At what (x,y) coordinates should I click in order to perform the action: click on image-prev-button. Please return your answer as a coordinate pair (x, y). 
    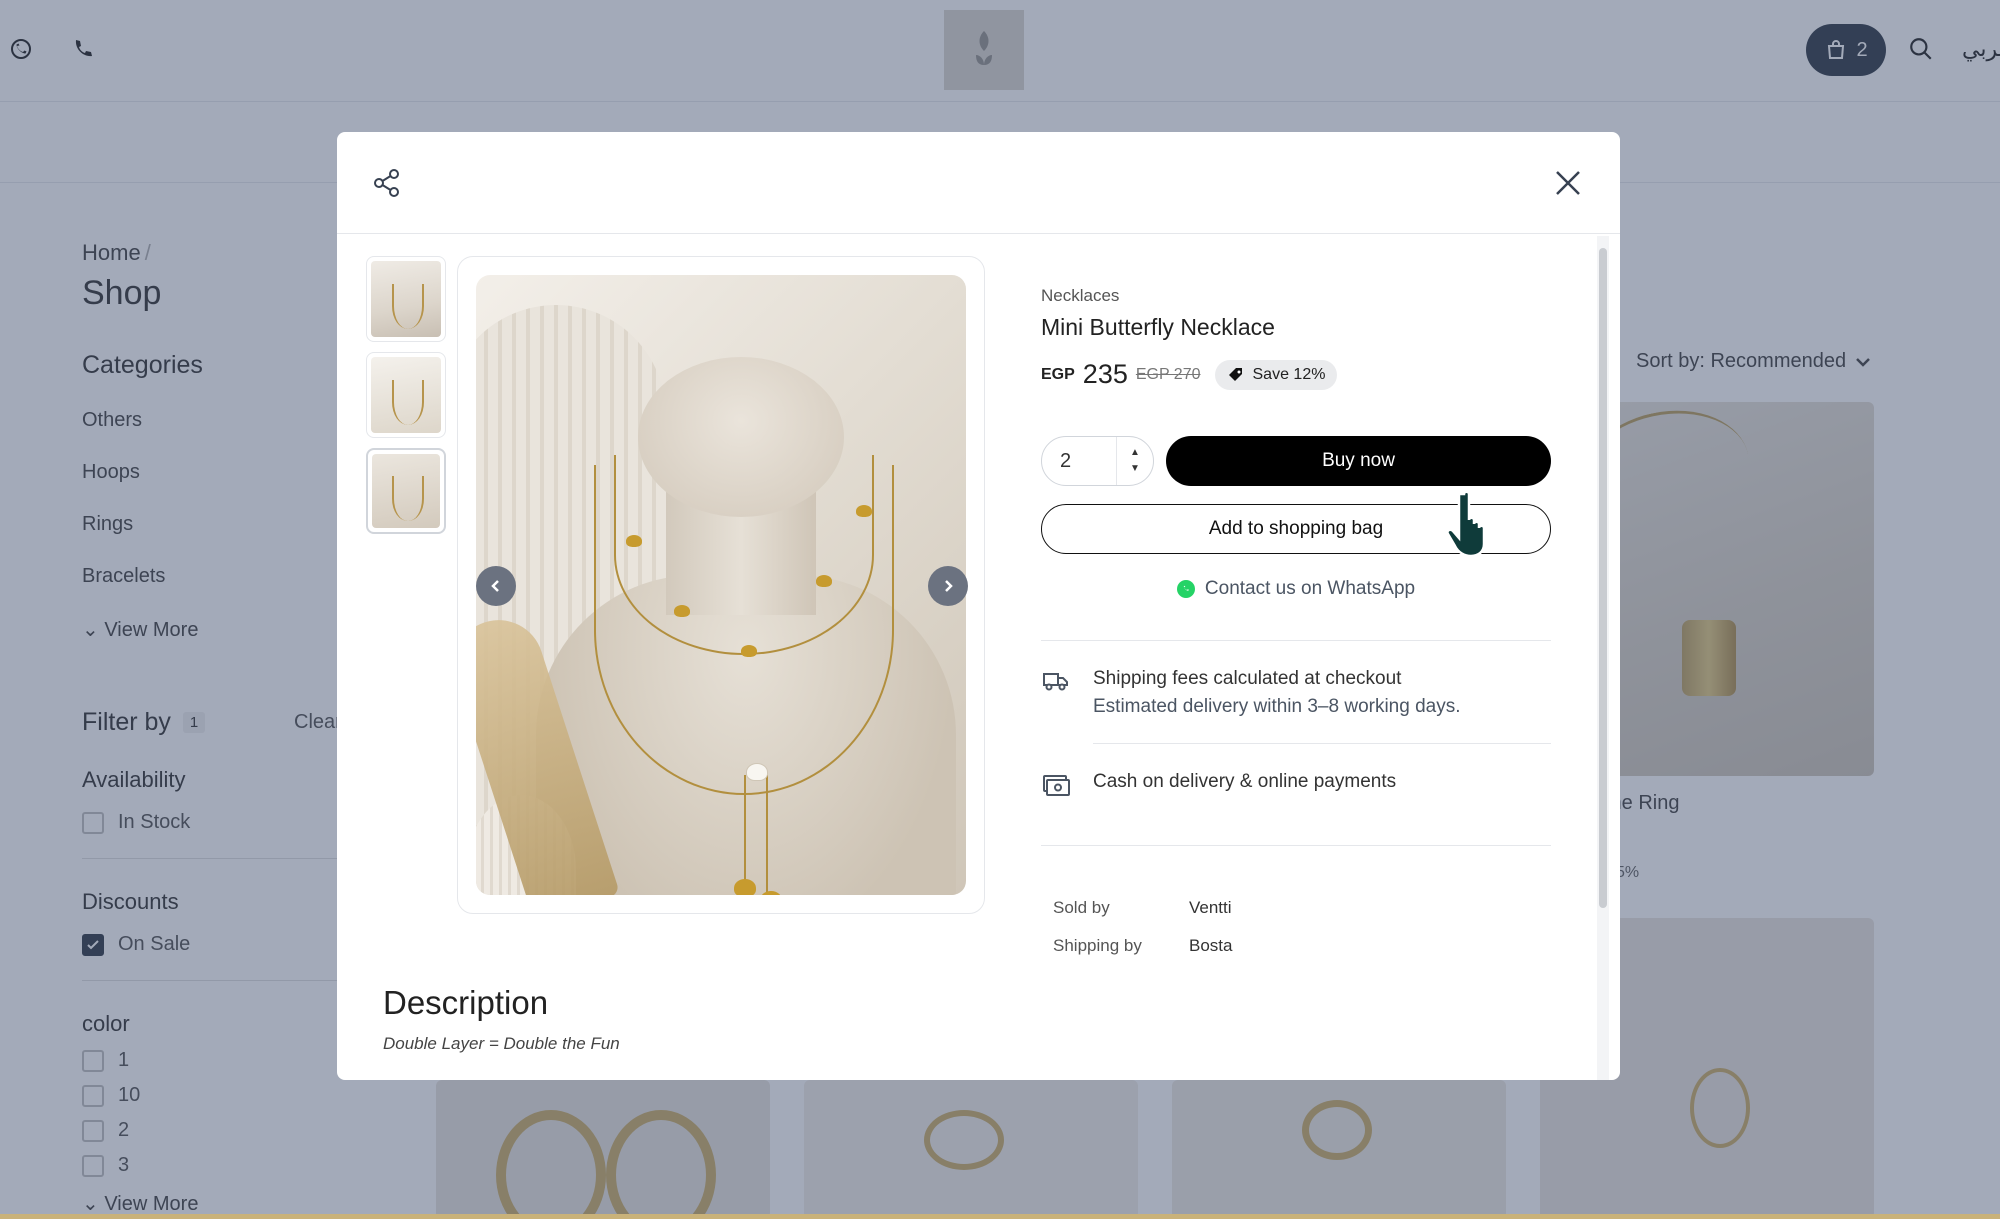
    Looking at the image, I should click on (496, 586).